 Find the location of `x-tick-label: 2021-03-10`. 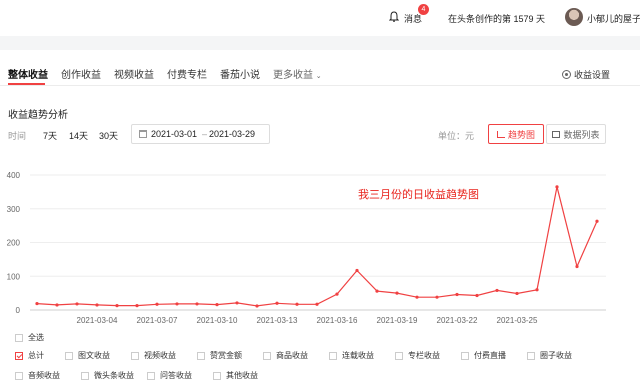

x-tick-label: 2021-03-10 is located at coordinates (217, 320).